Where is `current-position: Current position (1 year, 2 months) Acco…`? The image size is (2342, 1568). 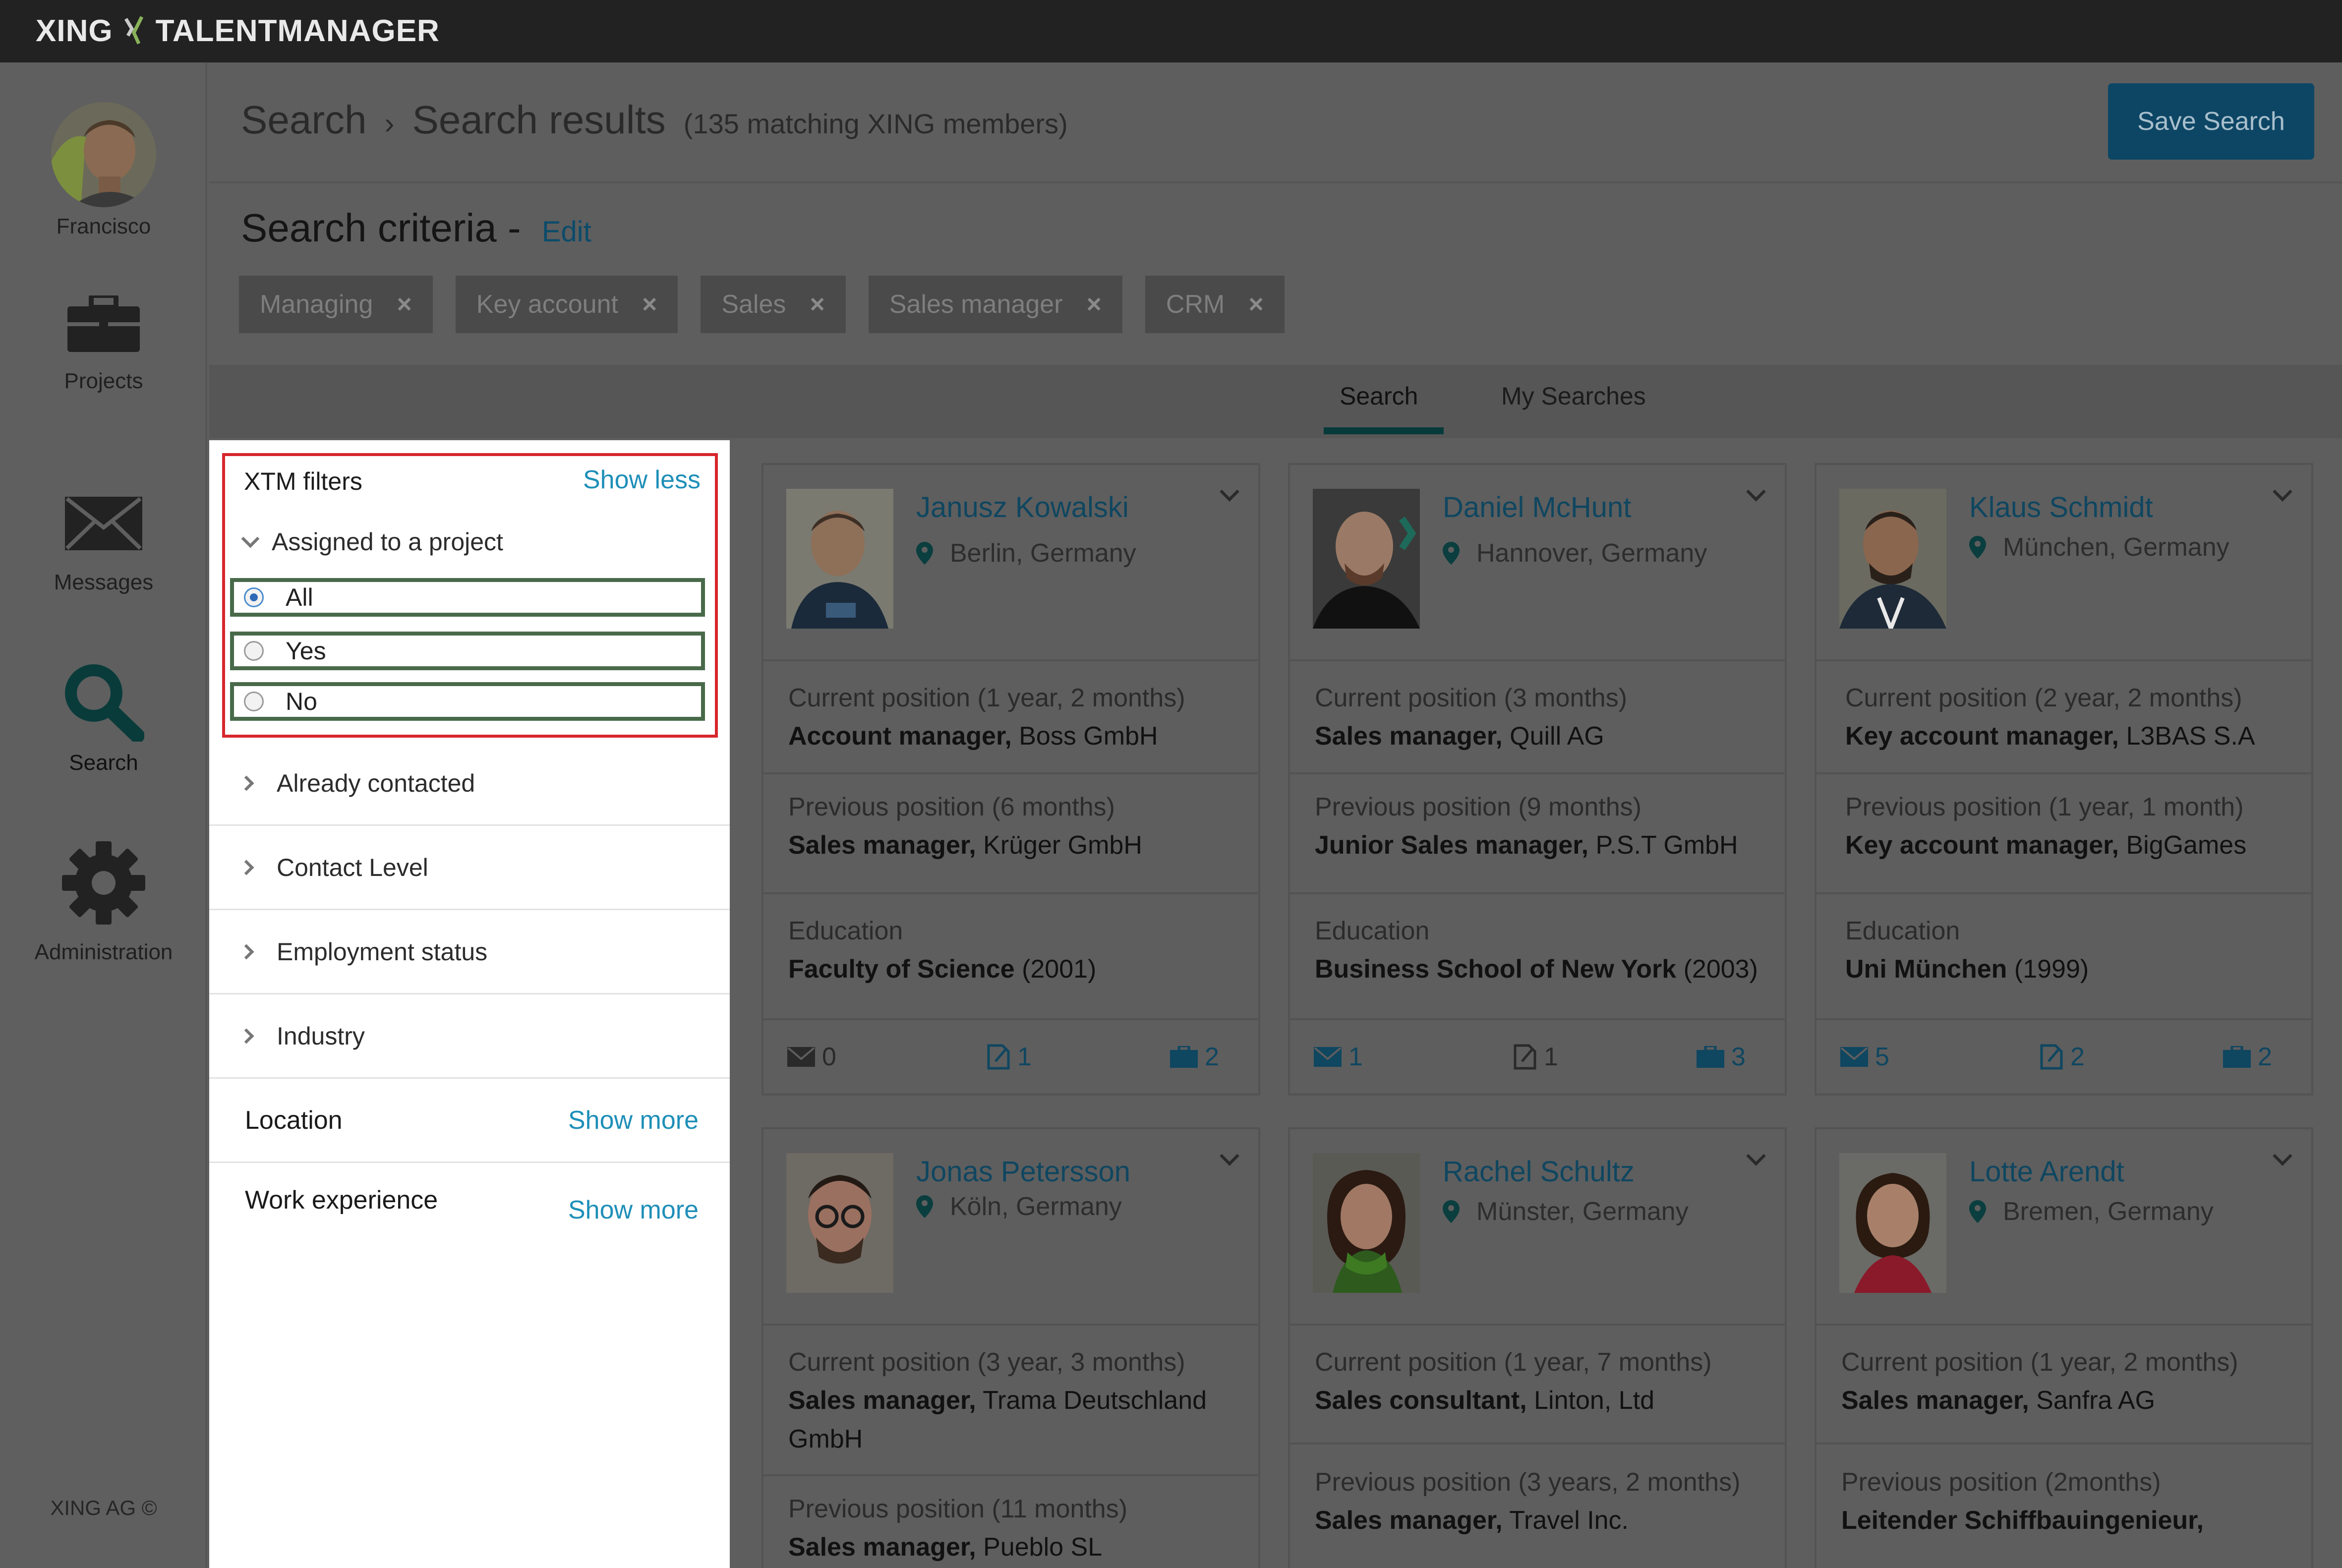 current-position: Current position (1 year, 2 months) Acco… is located at coordinates (1010, 716).